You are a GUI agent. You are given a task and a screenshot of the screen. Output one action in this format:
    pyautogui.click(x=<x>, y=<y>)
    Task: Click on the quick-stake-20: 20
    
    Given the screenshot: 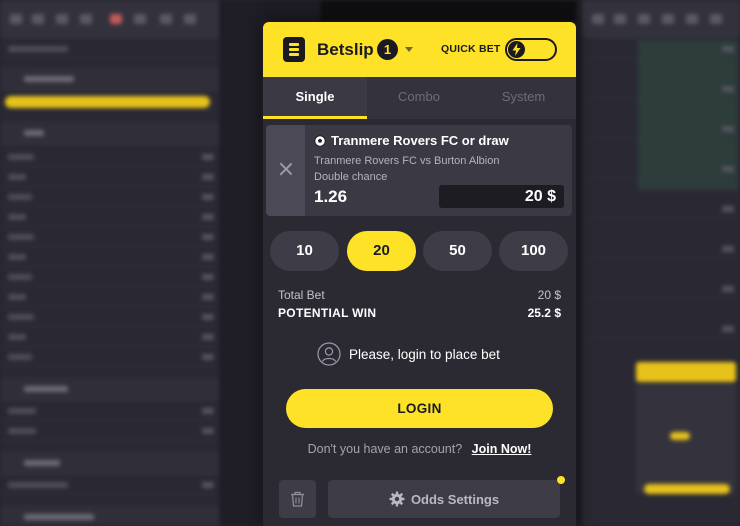 What is the action you would take?
    pyautogui.click(x=381, y=251)
    